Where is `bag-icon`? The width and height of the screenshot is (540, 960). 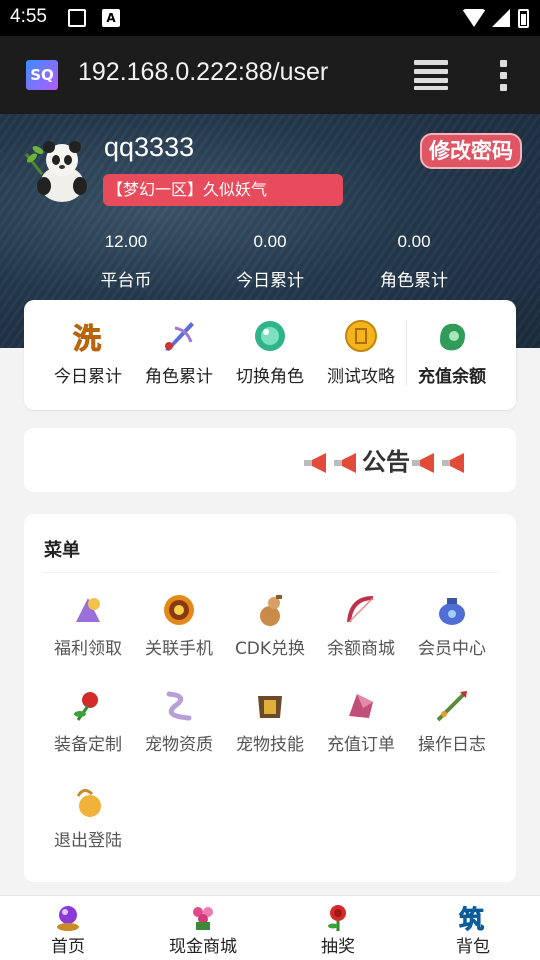
bag-icon is located at coordinates (452, 610).